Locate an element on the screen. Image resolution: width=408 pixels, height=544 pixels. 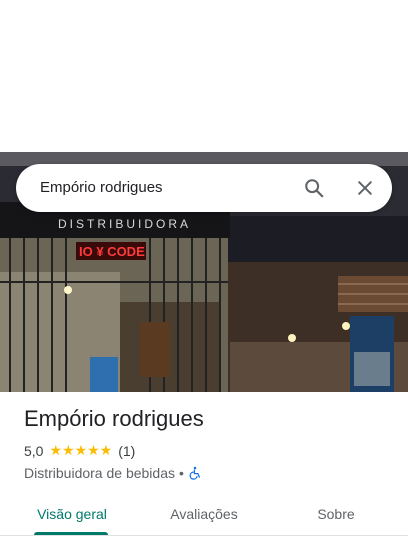
tab-reviews: Avaliações is located at coordinates (204, 514).